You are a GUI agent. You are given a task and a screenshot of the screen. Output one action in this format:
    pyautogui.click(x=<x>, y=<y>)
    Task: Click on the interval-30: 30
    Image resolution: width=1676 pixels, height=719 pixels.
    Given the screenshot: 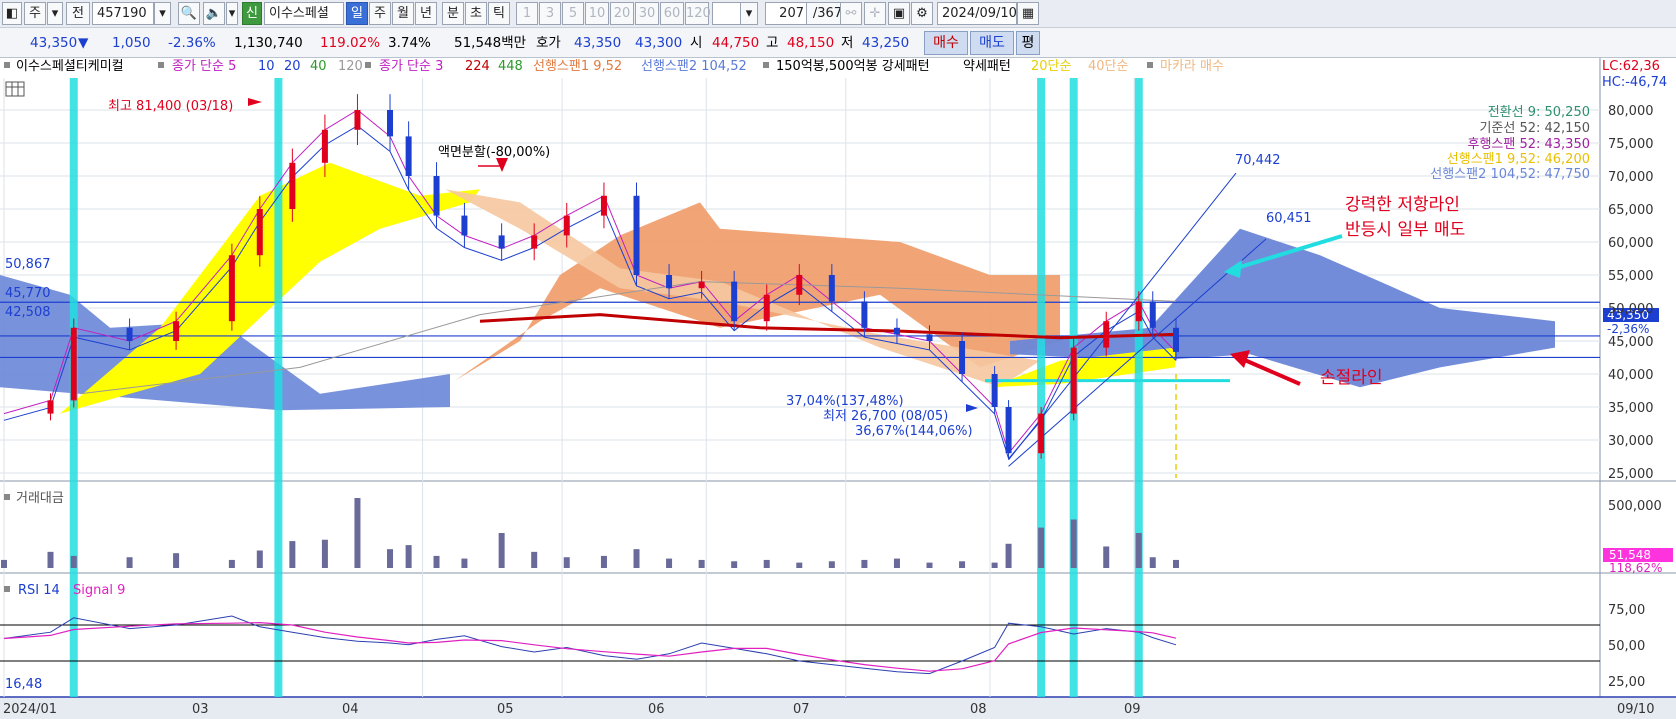 What is the action you would take?
    pyautogui.click(x=647, y=13)
    